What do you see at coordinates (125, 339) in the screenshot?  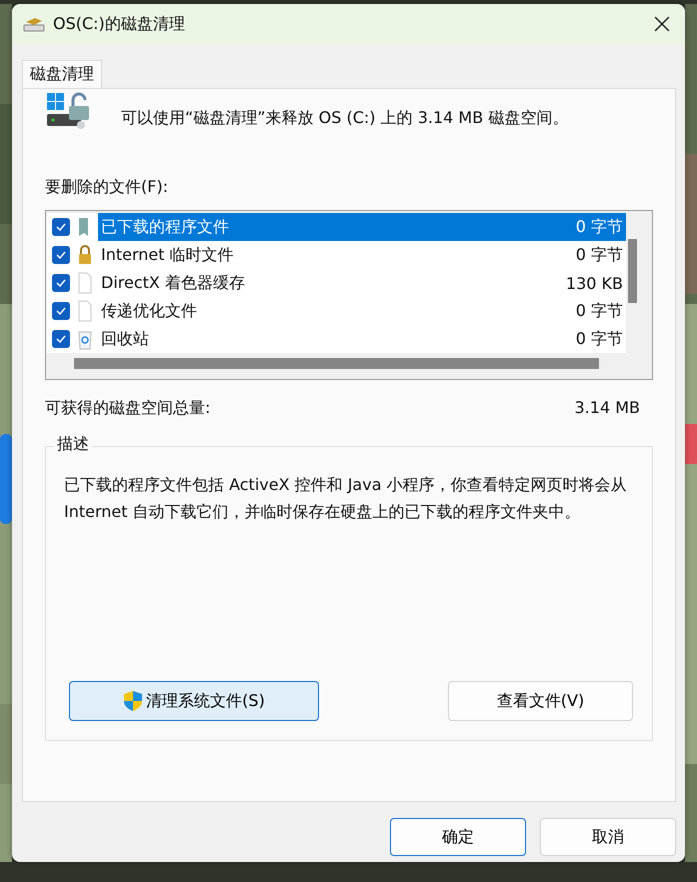 I see `file-name: 回收站` at bounding box center [125, 339].